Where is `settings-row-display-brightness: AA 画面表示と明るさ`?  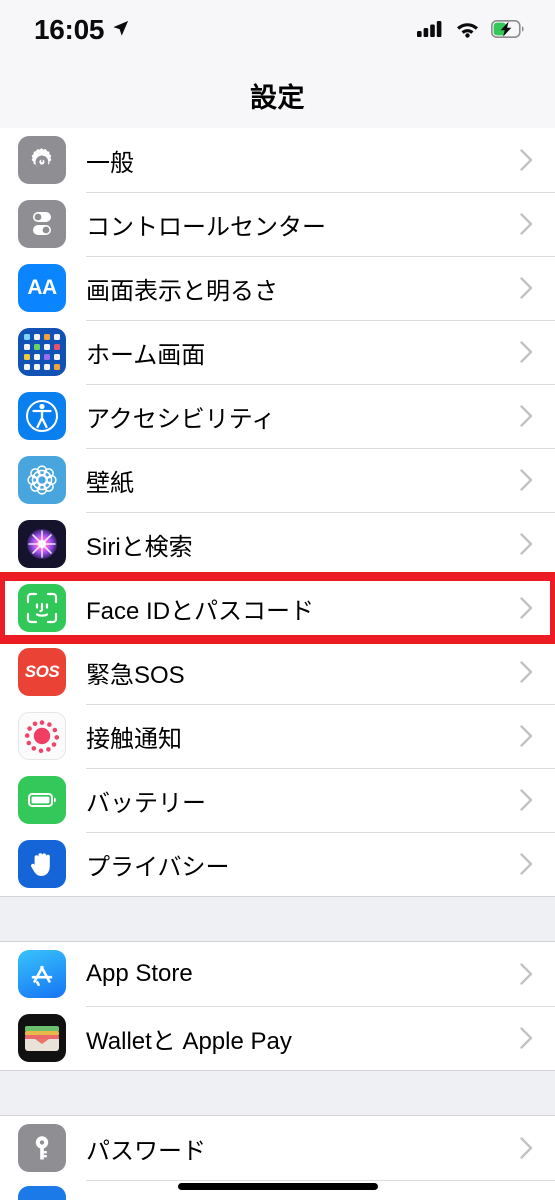
settings-row-display-brightness: AA 画面表示と明るさ is located at coordinates (277, 288).